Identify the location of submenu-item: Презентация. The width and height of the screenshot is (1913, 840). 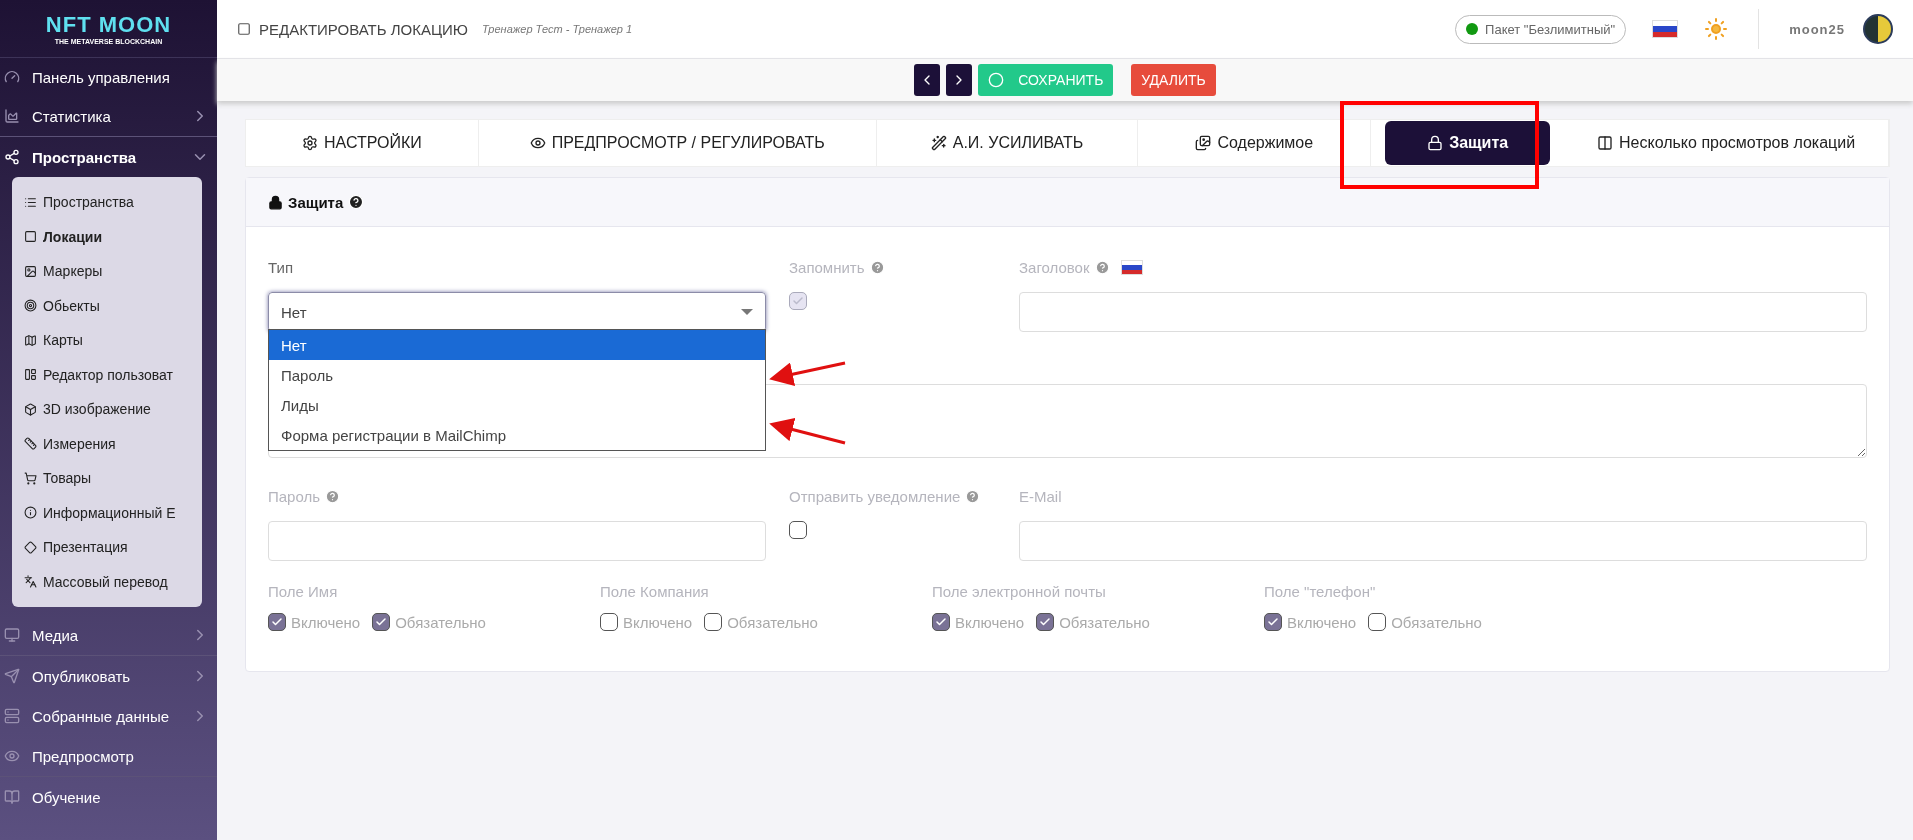
(107, 547).